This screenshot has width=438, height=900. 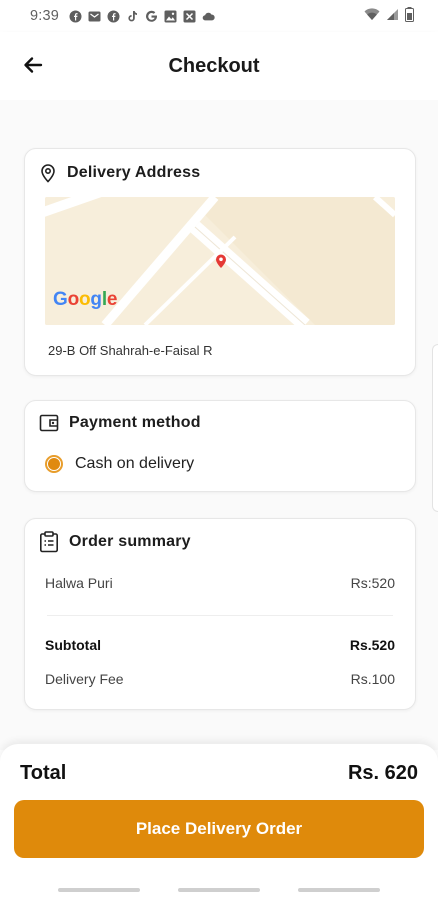 What do you see at coordinates (48, 542) in the screenshot?
I see `clipboard-icon` at bounding box center [48, 542].